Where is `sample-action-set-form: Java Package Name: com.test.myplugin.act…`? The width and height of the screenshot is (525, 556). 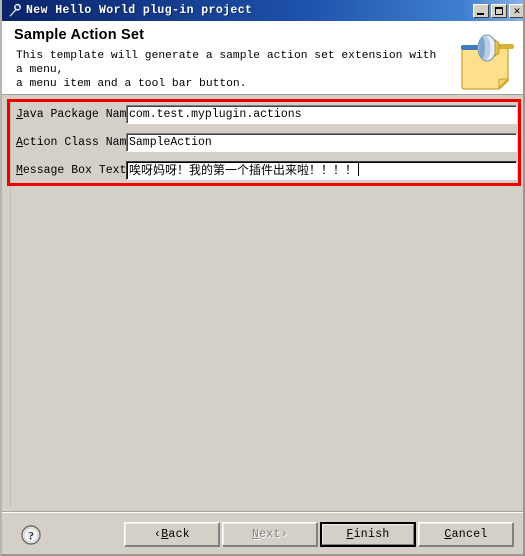
sample-action-set-form: Java Package Name: com.test.myplugin.act… is located at coordinates (264, 142).